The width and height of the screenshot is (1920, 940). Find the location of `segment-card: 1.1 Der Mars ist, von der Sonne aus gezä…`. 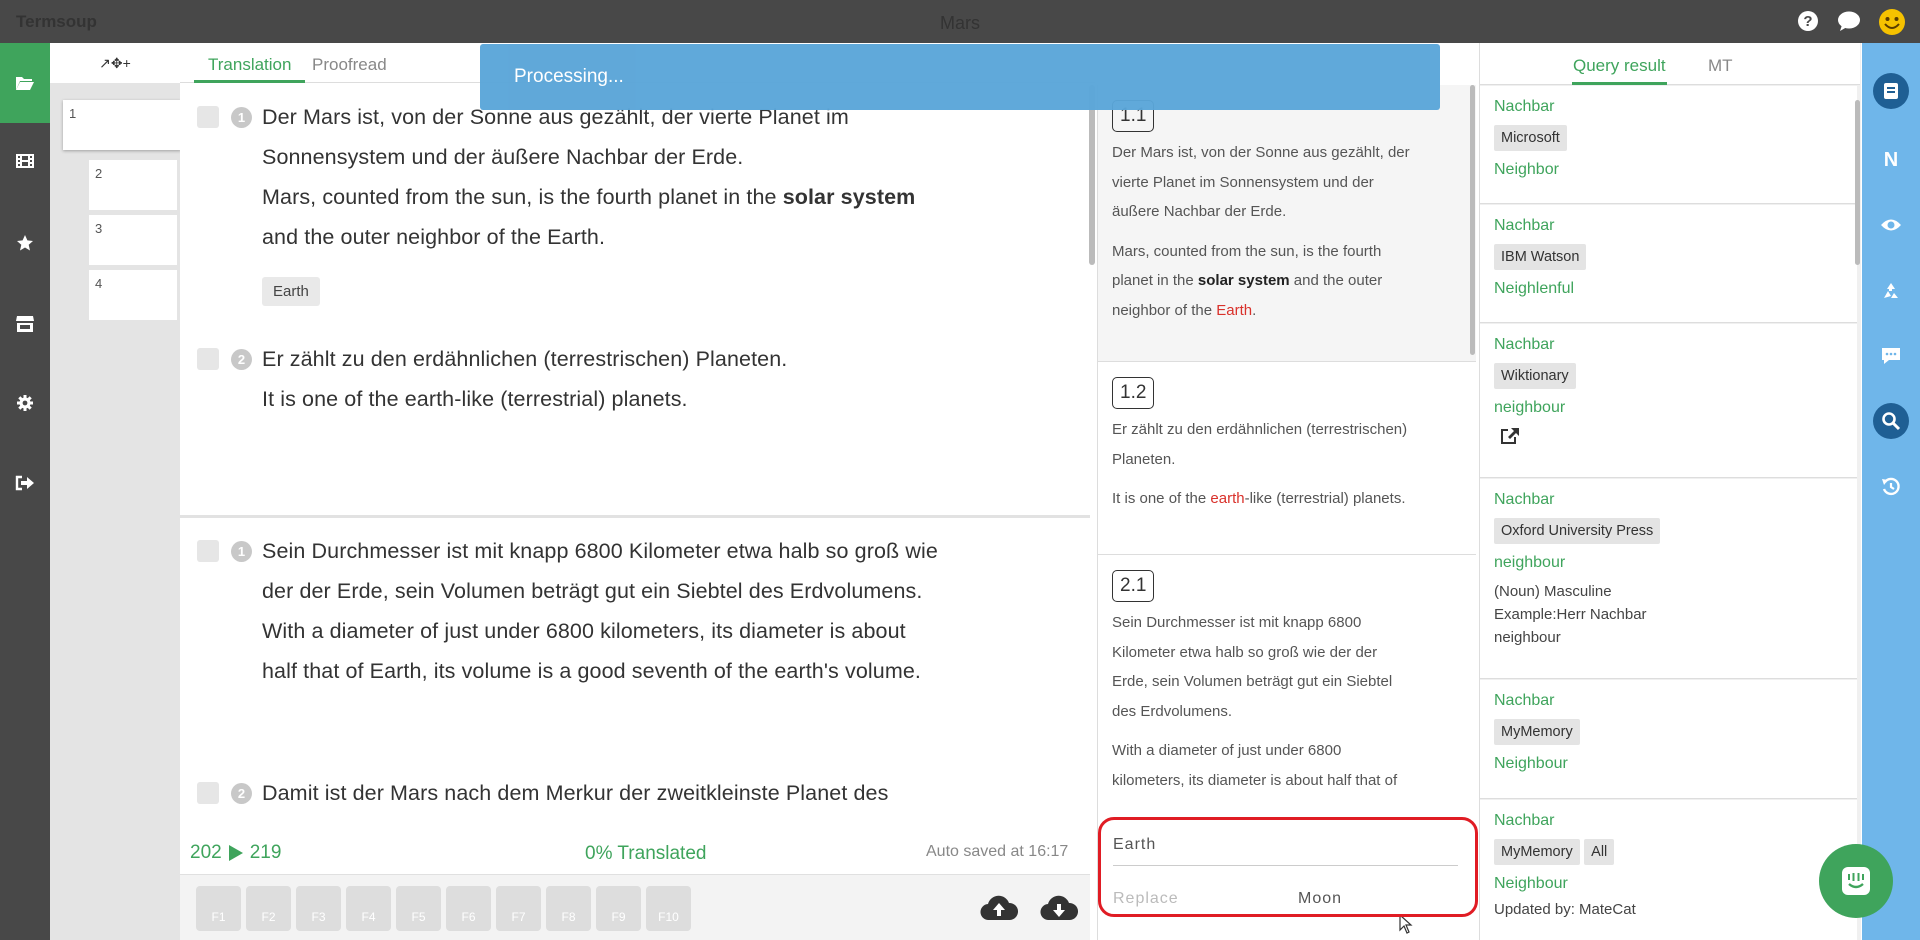

segment-card: 1.1 Der Mars ist, von der Sonne aus gezä… is located at coordinates (1287, 223).